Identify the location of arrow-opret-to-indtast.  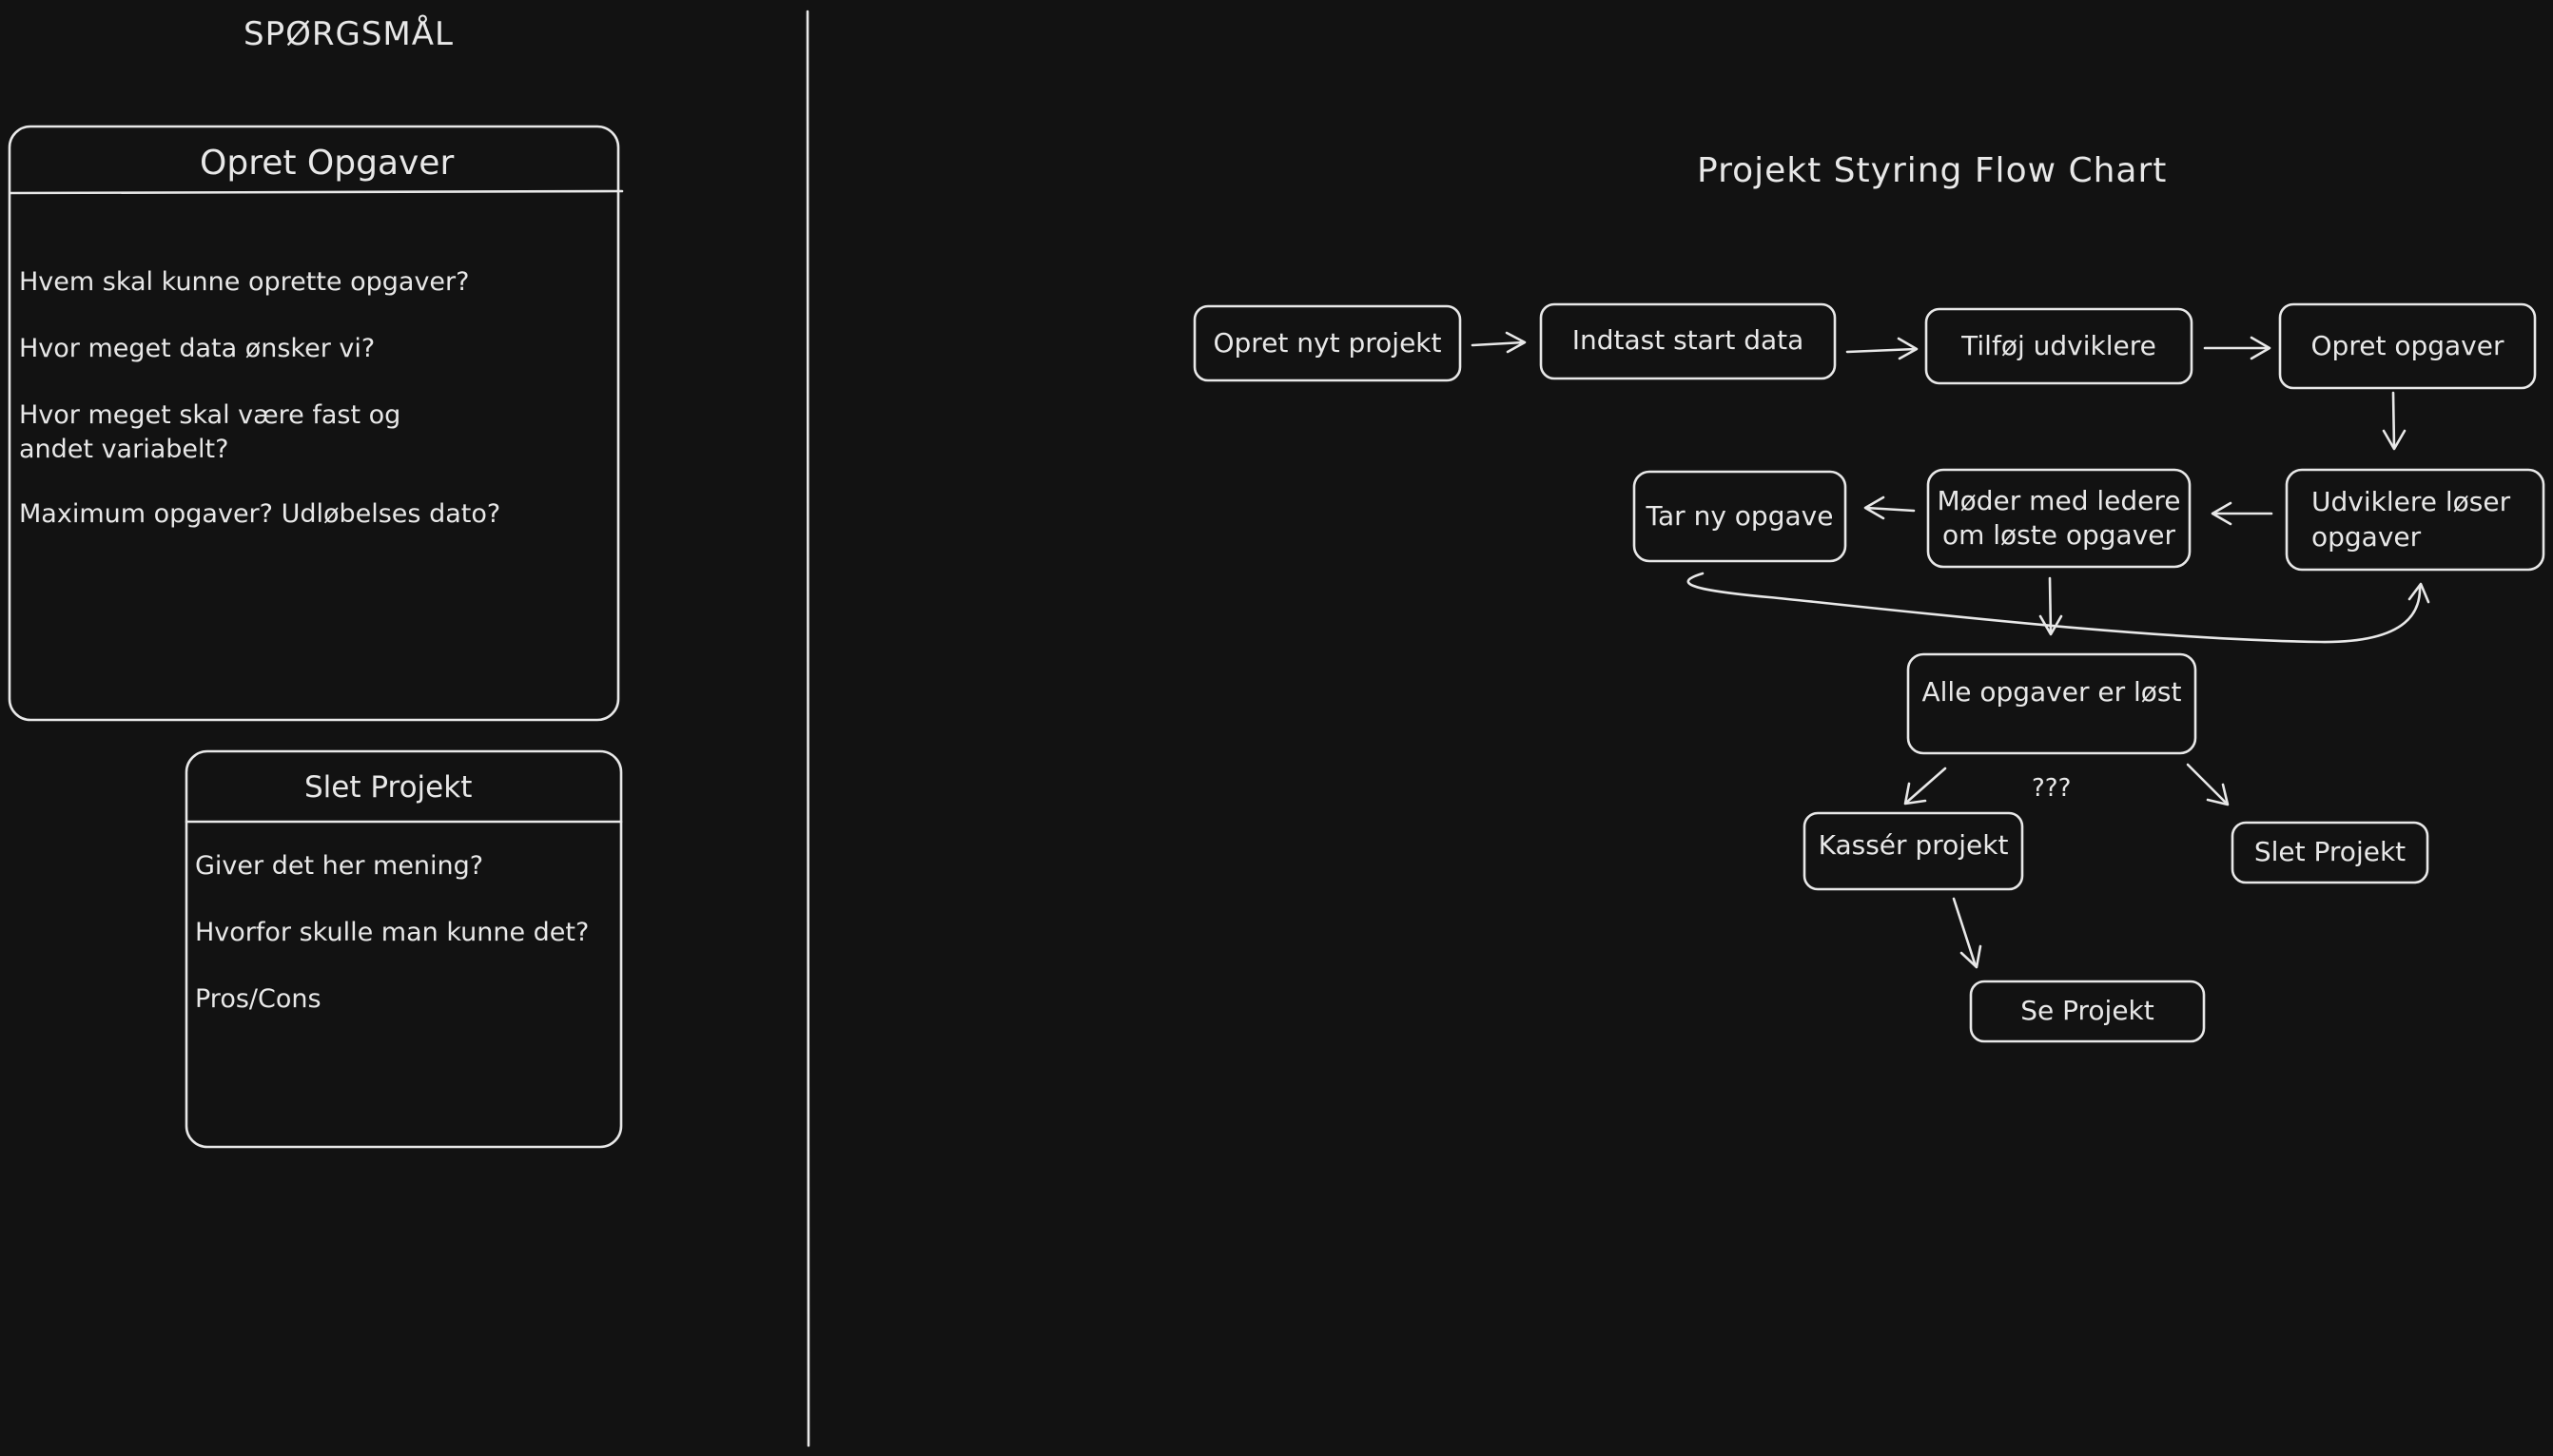
(1499, 343).